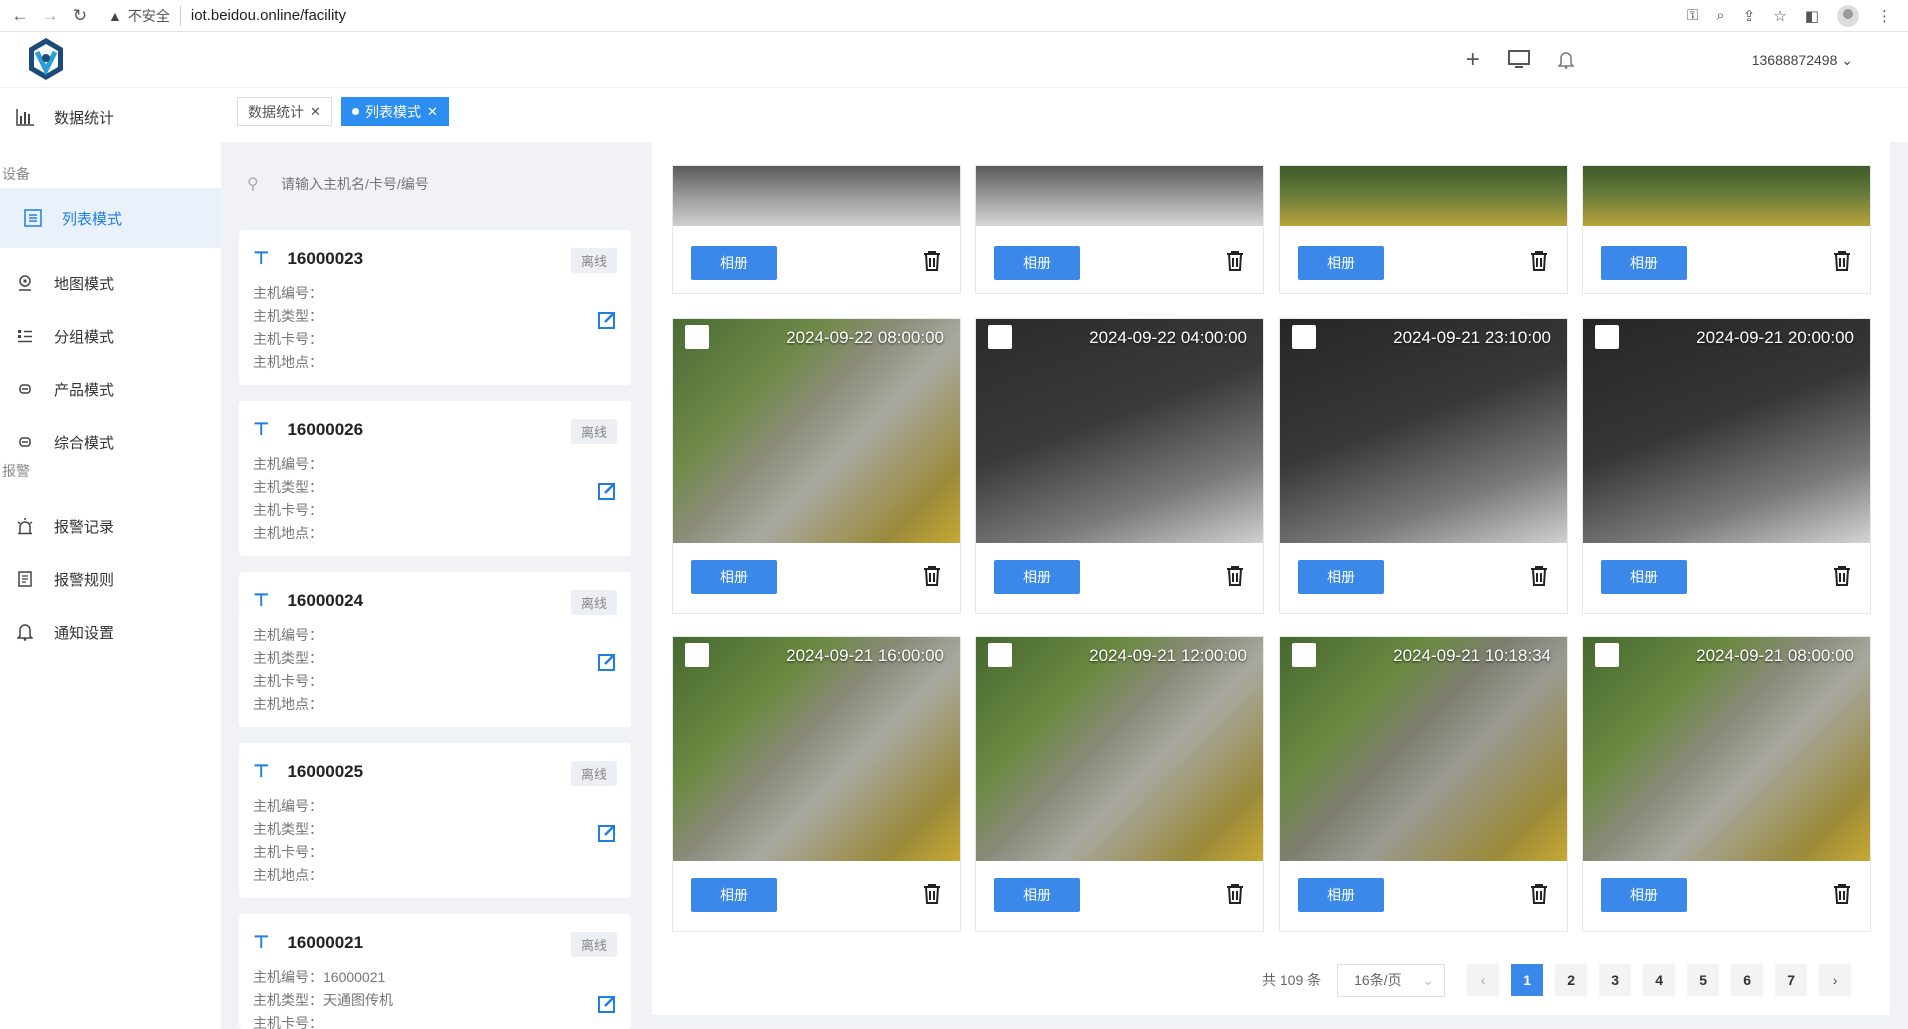  What do you see at coordinates (1835, 980) in the screenshot?
I see `next-page-button: ›` at bounding box center [1835, 980].